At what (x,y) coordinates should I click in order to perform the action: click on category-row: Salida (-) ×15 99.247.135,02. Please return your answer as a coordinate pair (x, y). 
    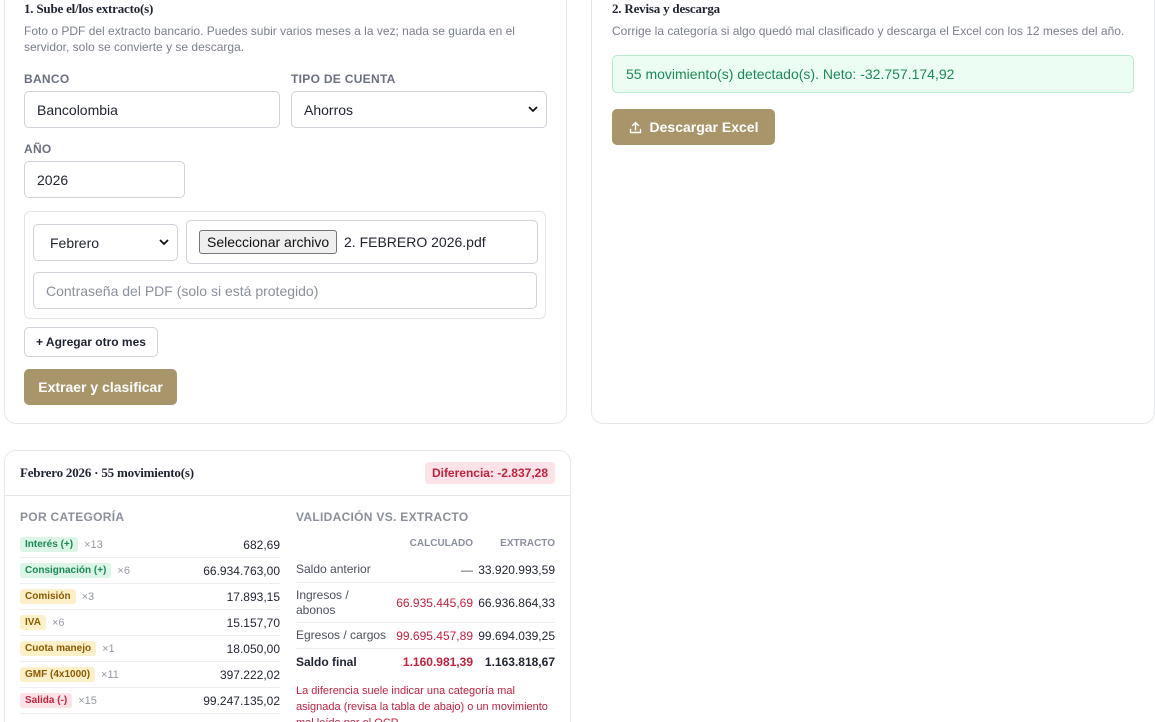
    Looking at the image, I should click on (150, 701).